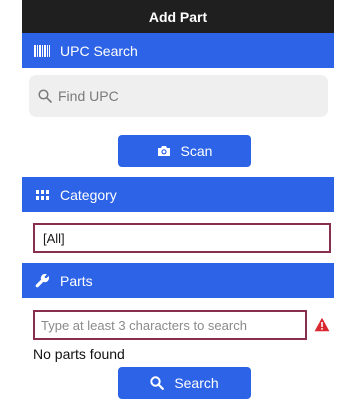 Image resolution: width=349 pixels, height=404 pixels. What do you see at coordinates (88, 96) in the screenshot?
I see `upc-search-placeholder: Find UPC` at bounding box center [88, 96].